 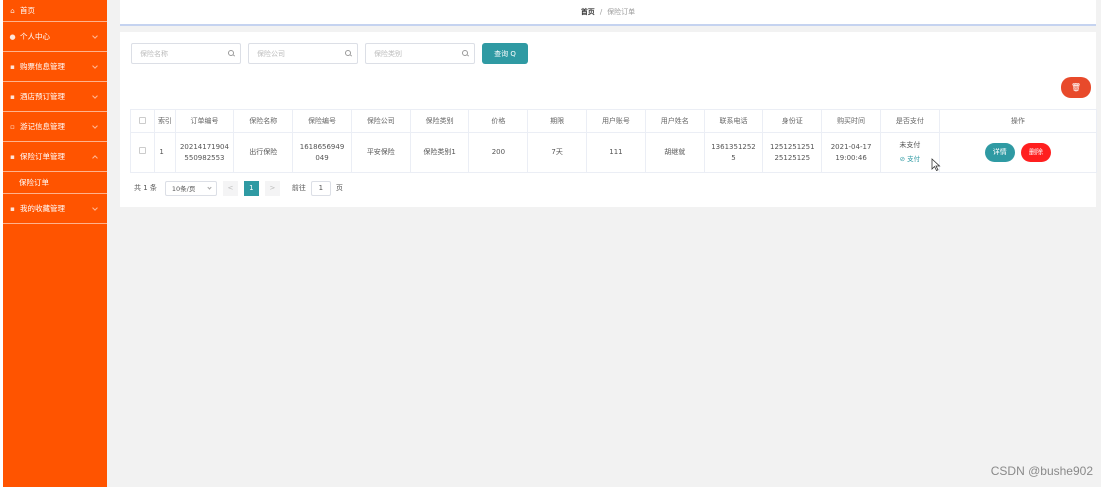 What do you see at coordinates (420, 53) in the screenshot?
I see `insurance-category-search-input: 保险类别` at bounding box center [420, 53].